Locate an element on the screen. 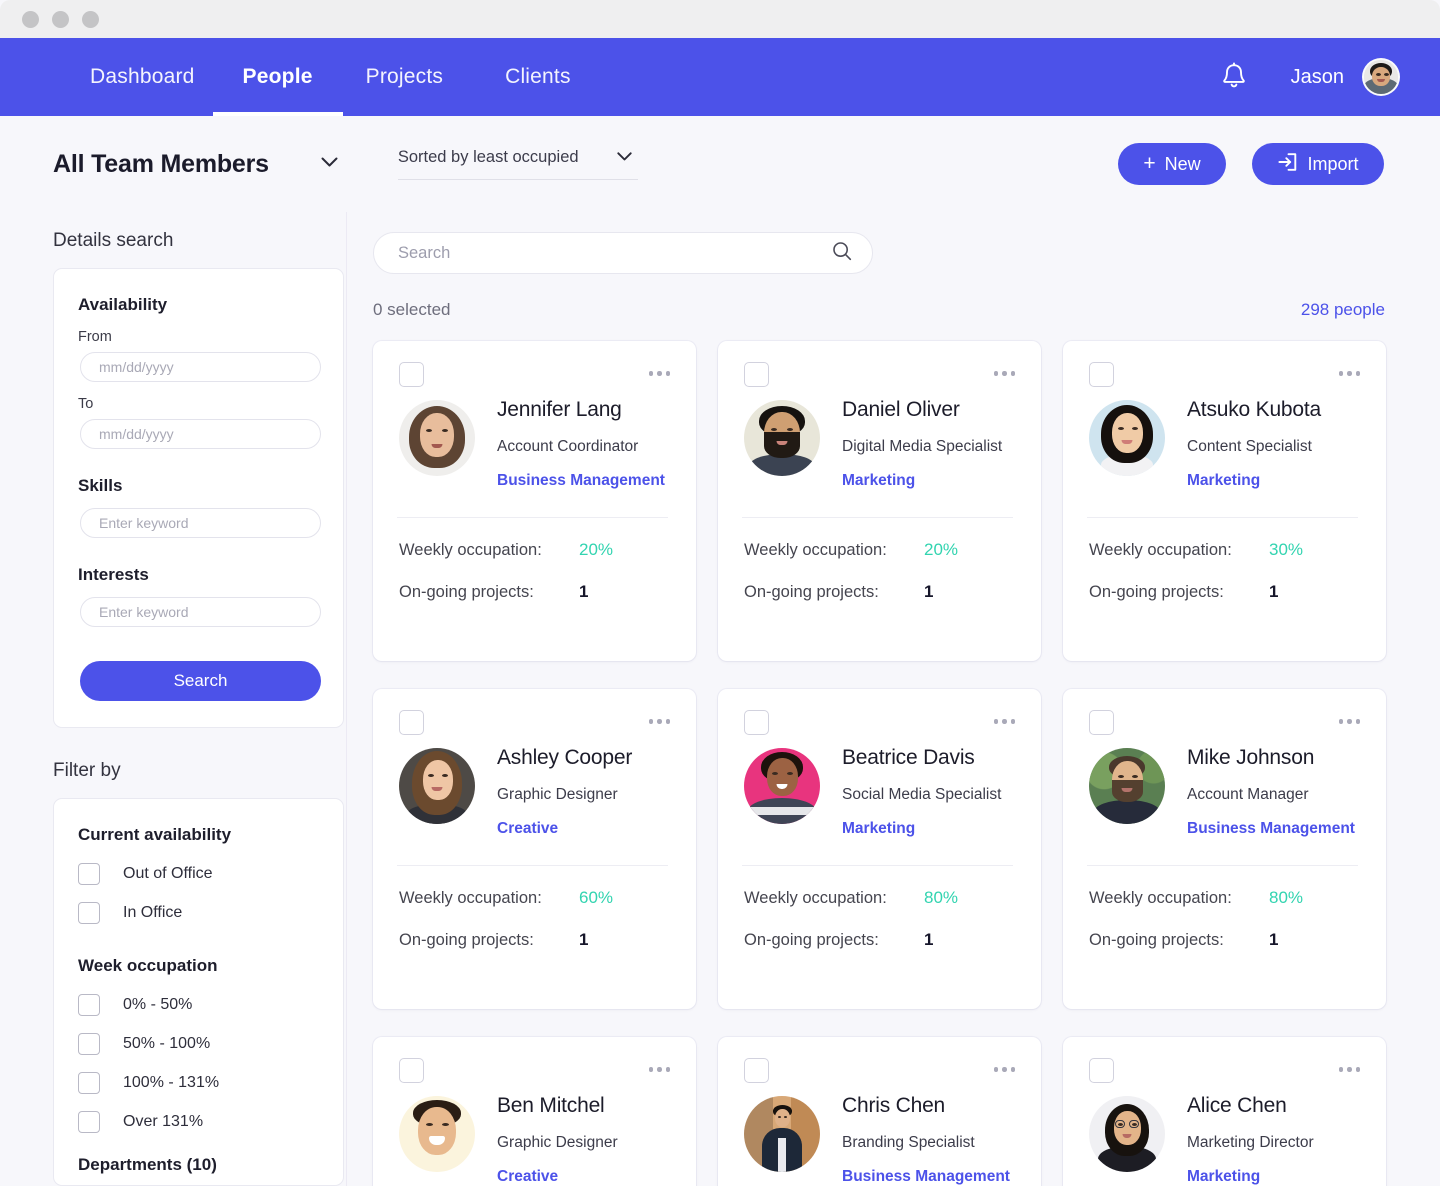 The image size is (1440, 1186). interests-title: Interests is located at coordinates (113, 574).